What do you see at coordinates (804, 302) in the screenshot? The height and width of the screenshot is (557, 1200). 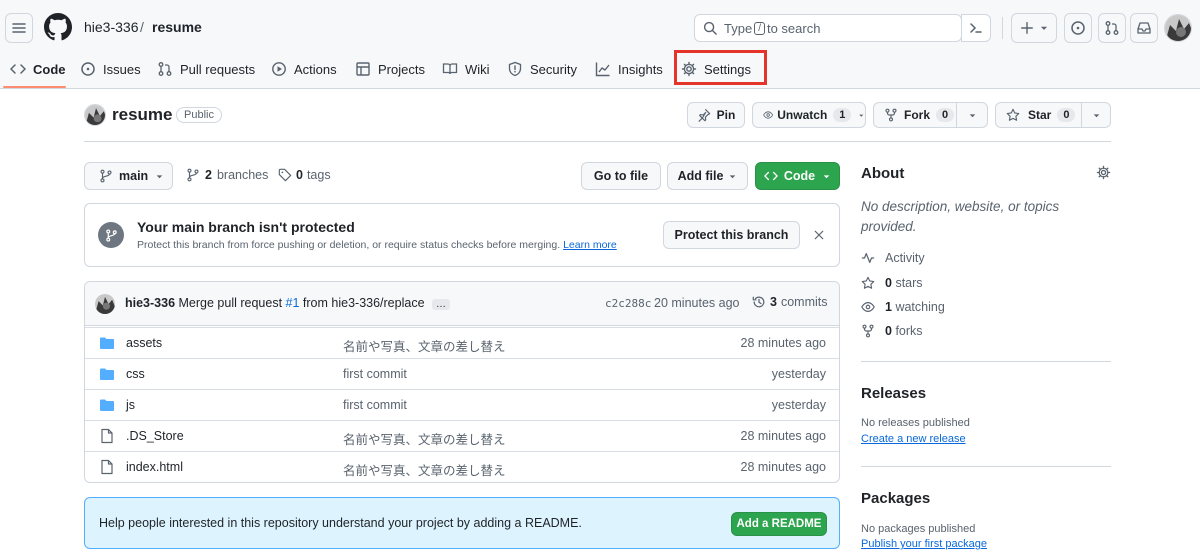 I see `commits-label: commits` at bounding box center [804, 302].